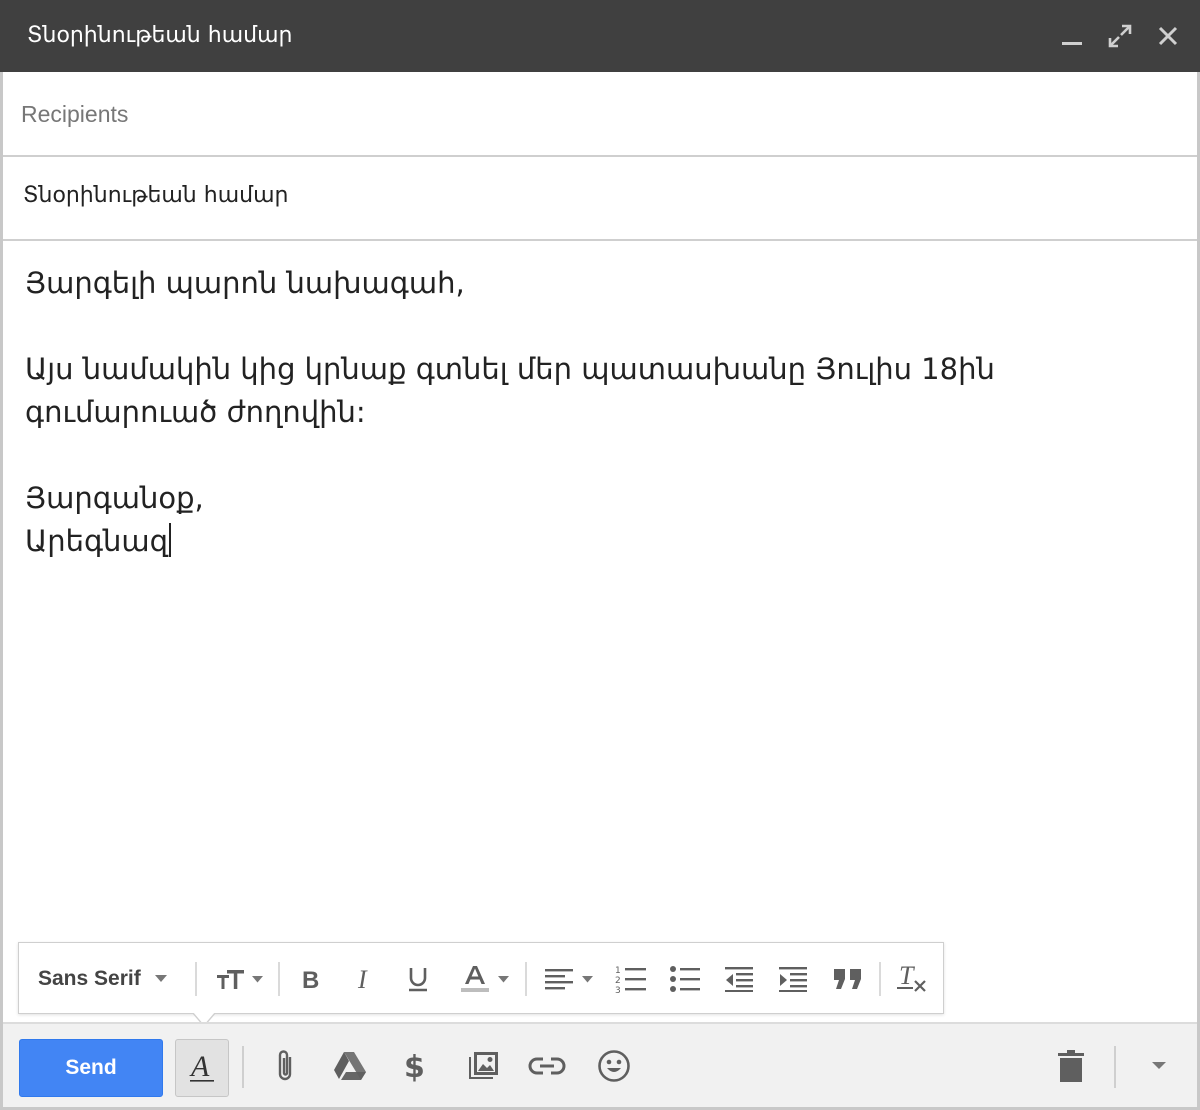  I want to click on smiley-icon, so click(614, 1066).